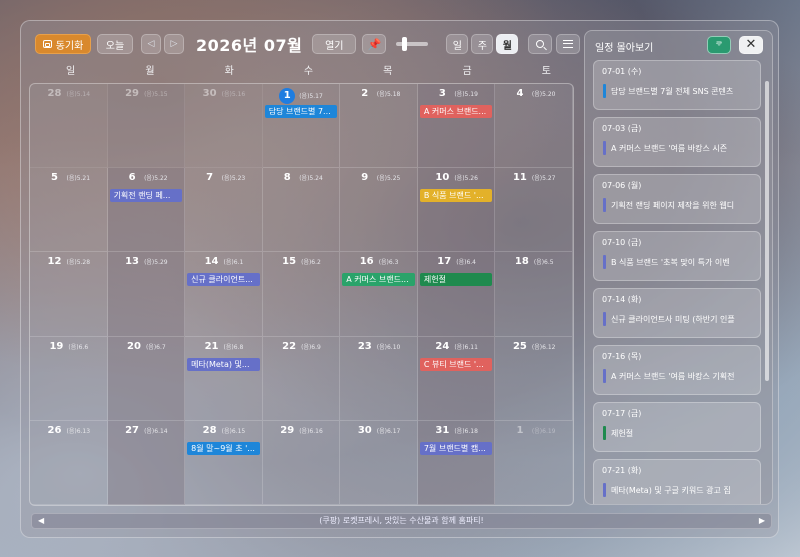 The width and height of the screenshot is (800, 557). What do you see at coordinates (456, 177) in the screenshot?
I see `day-header: 10 (음)5.26` at bounding box center [456, 177].